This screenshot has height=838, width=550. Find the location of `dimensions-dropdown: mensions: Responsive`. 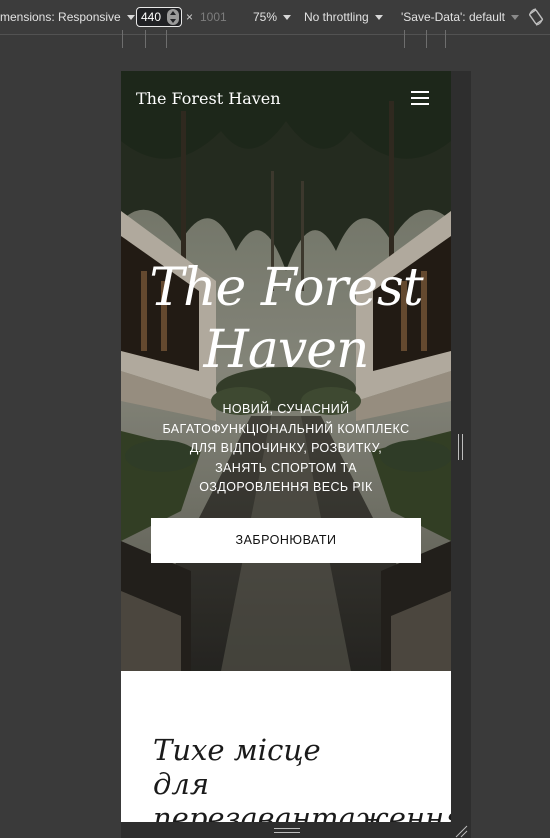

dimensions-dropdown: mensions: Responsive is located at coordinates (67, 17).